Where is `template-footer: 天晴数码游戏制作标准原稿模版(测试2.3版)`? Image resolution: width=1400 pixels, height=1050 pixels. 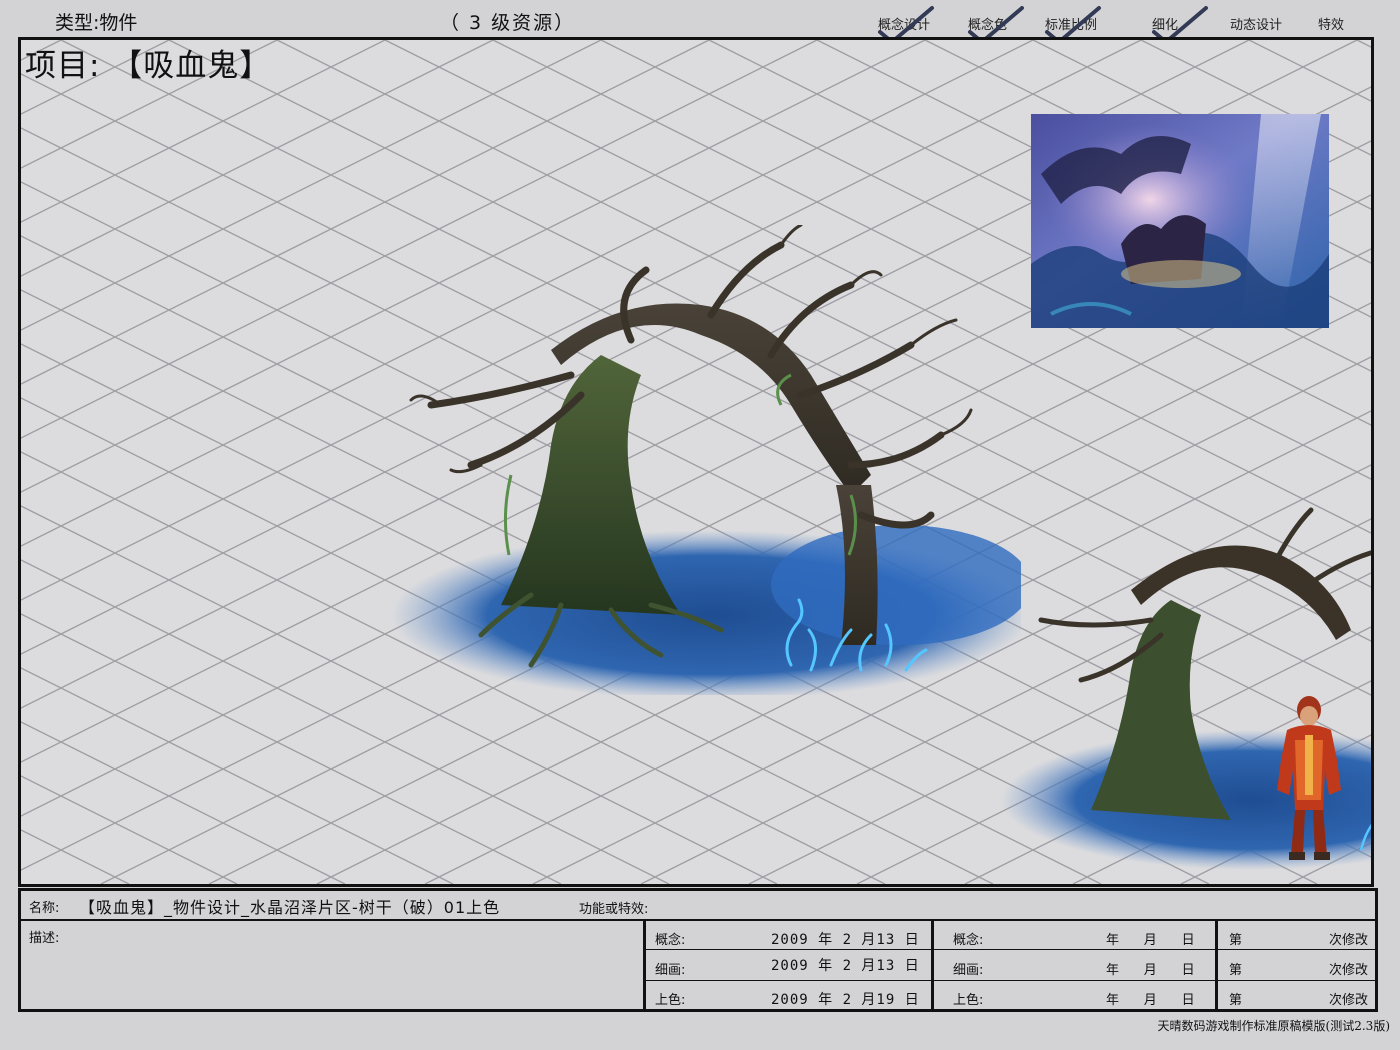
template-footer: 天晴数码游戏制作标准原稿模版(测试2.3版) is located at coordinates (1273, 1026).